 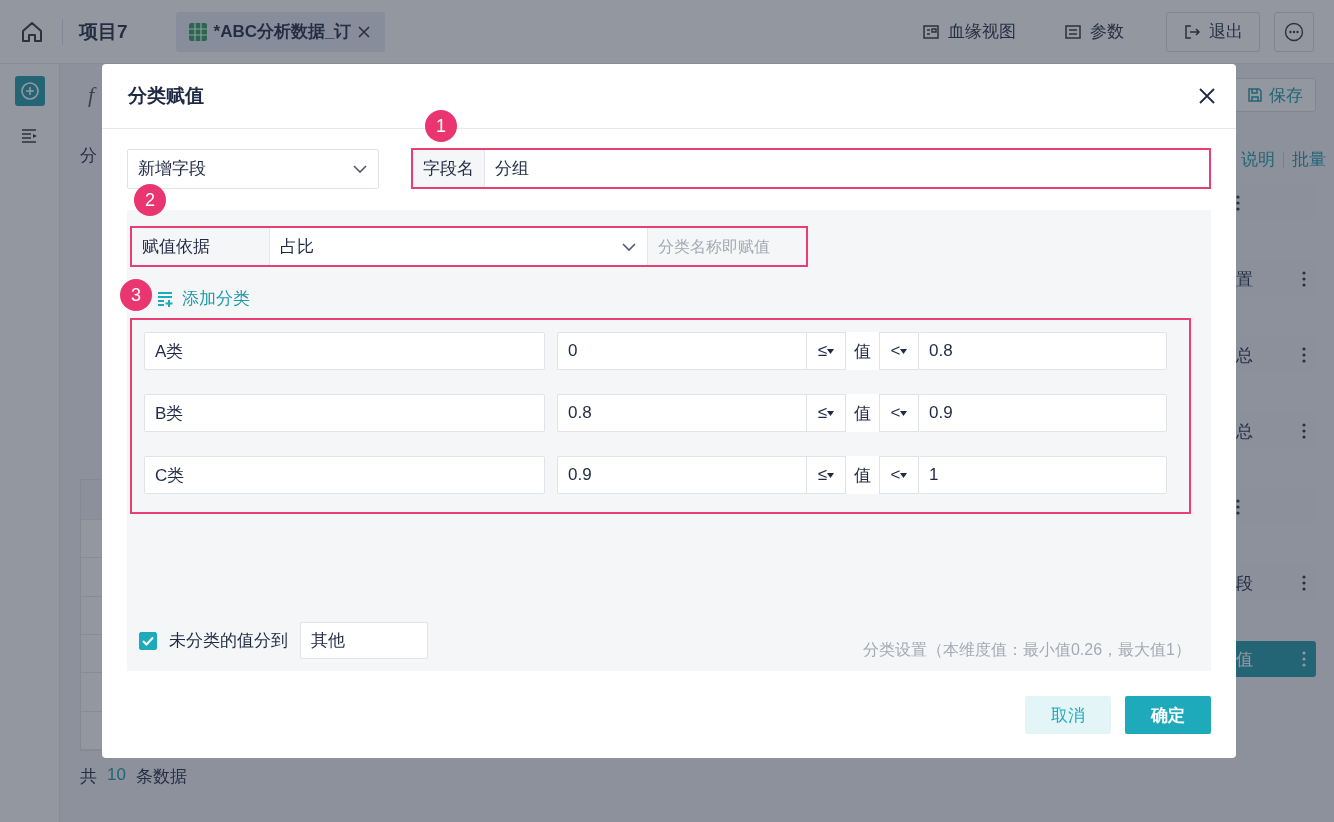 I want to click on field-label: 字段名, so click(x=449, y=168).